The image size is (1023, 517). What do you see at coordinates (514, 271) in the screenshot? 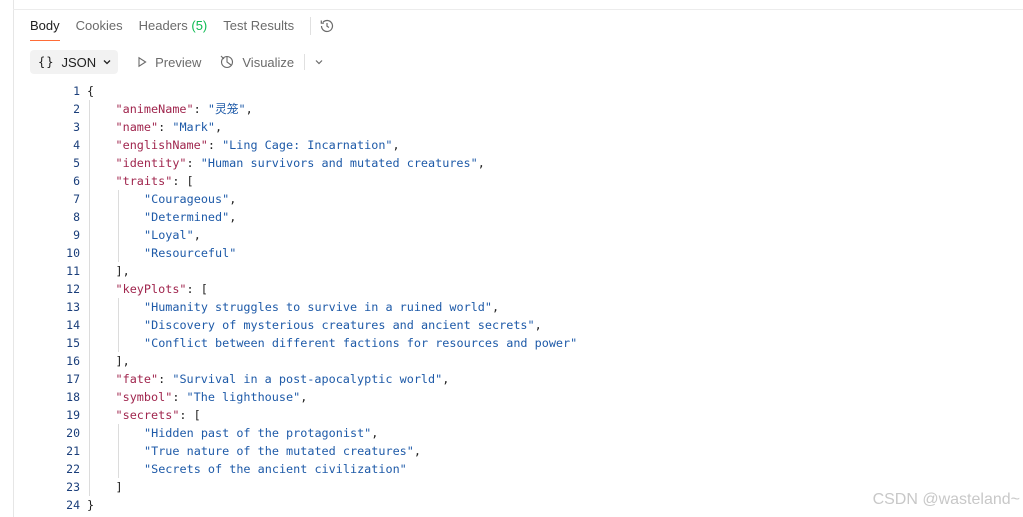
I see `code-line: 11],` at bounding box center [514, 271].